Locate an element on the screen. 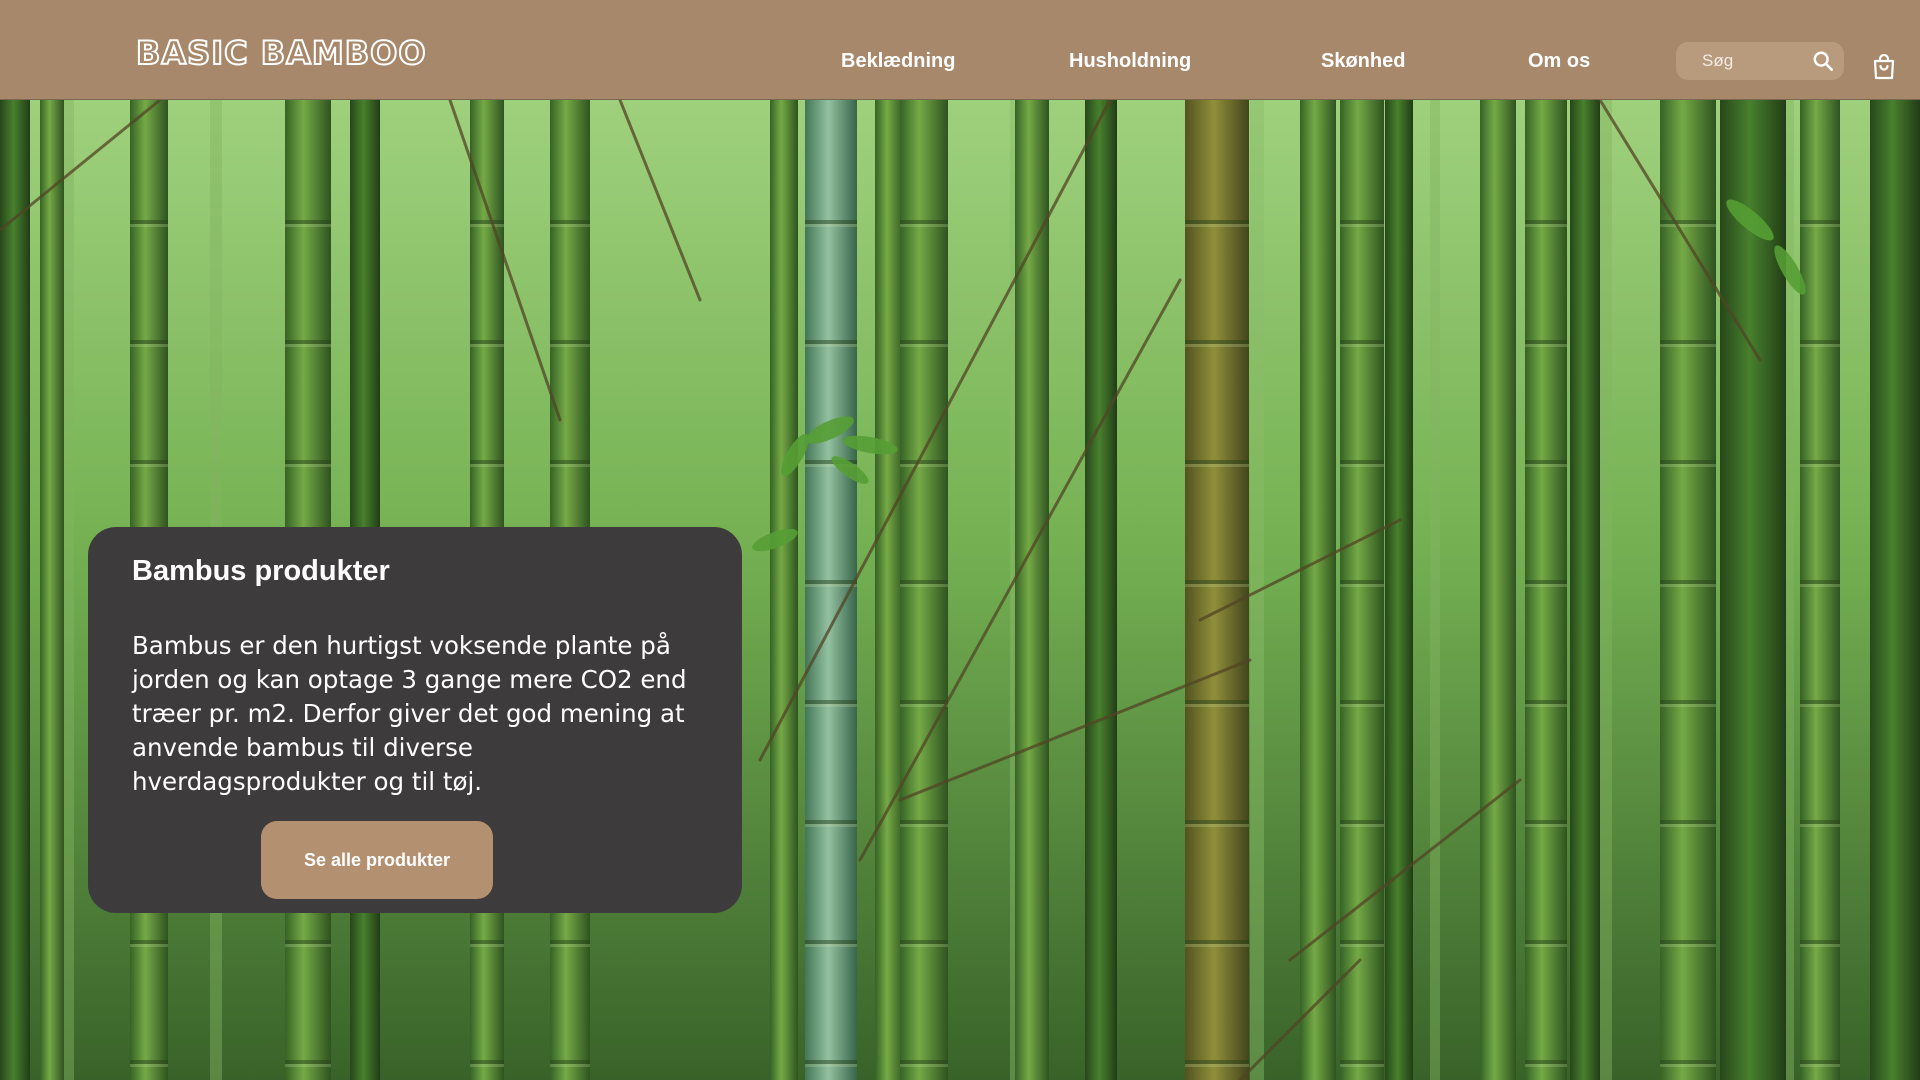 The width and height of the screenshot is (1920, 1080). nav-item-beklaedning: Beklædning is located at coordinates (898, 61).